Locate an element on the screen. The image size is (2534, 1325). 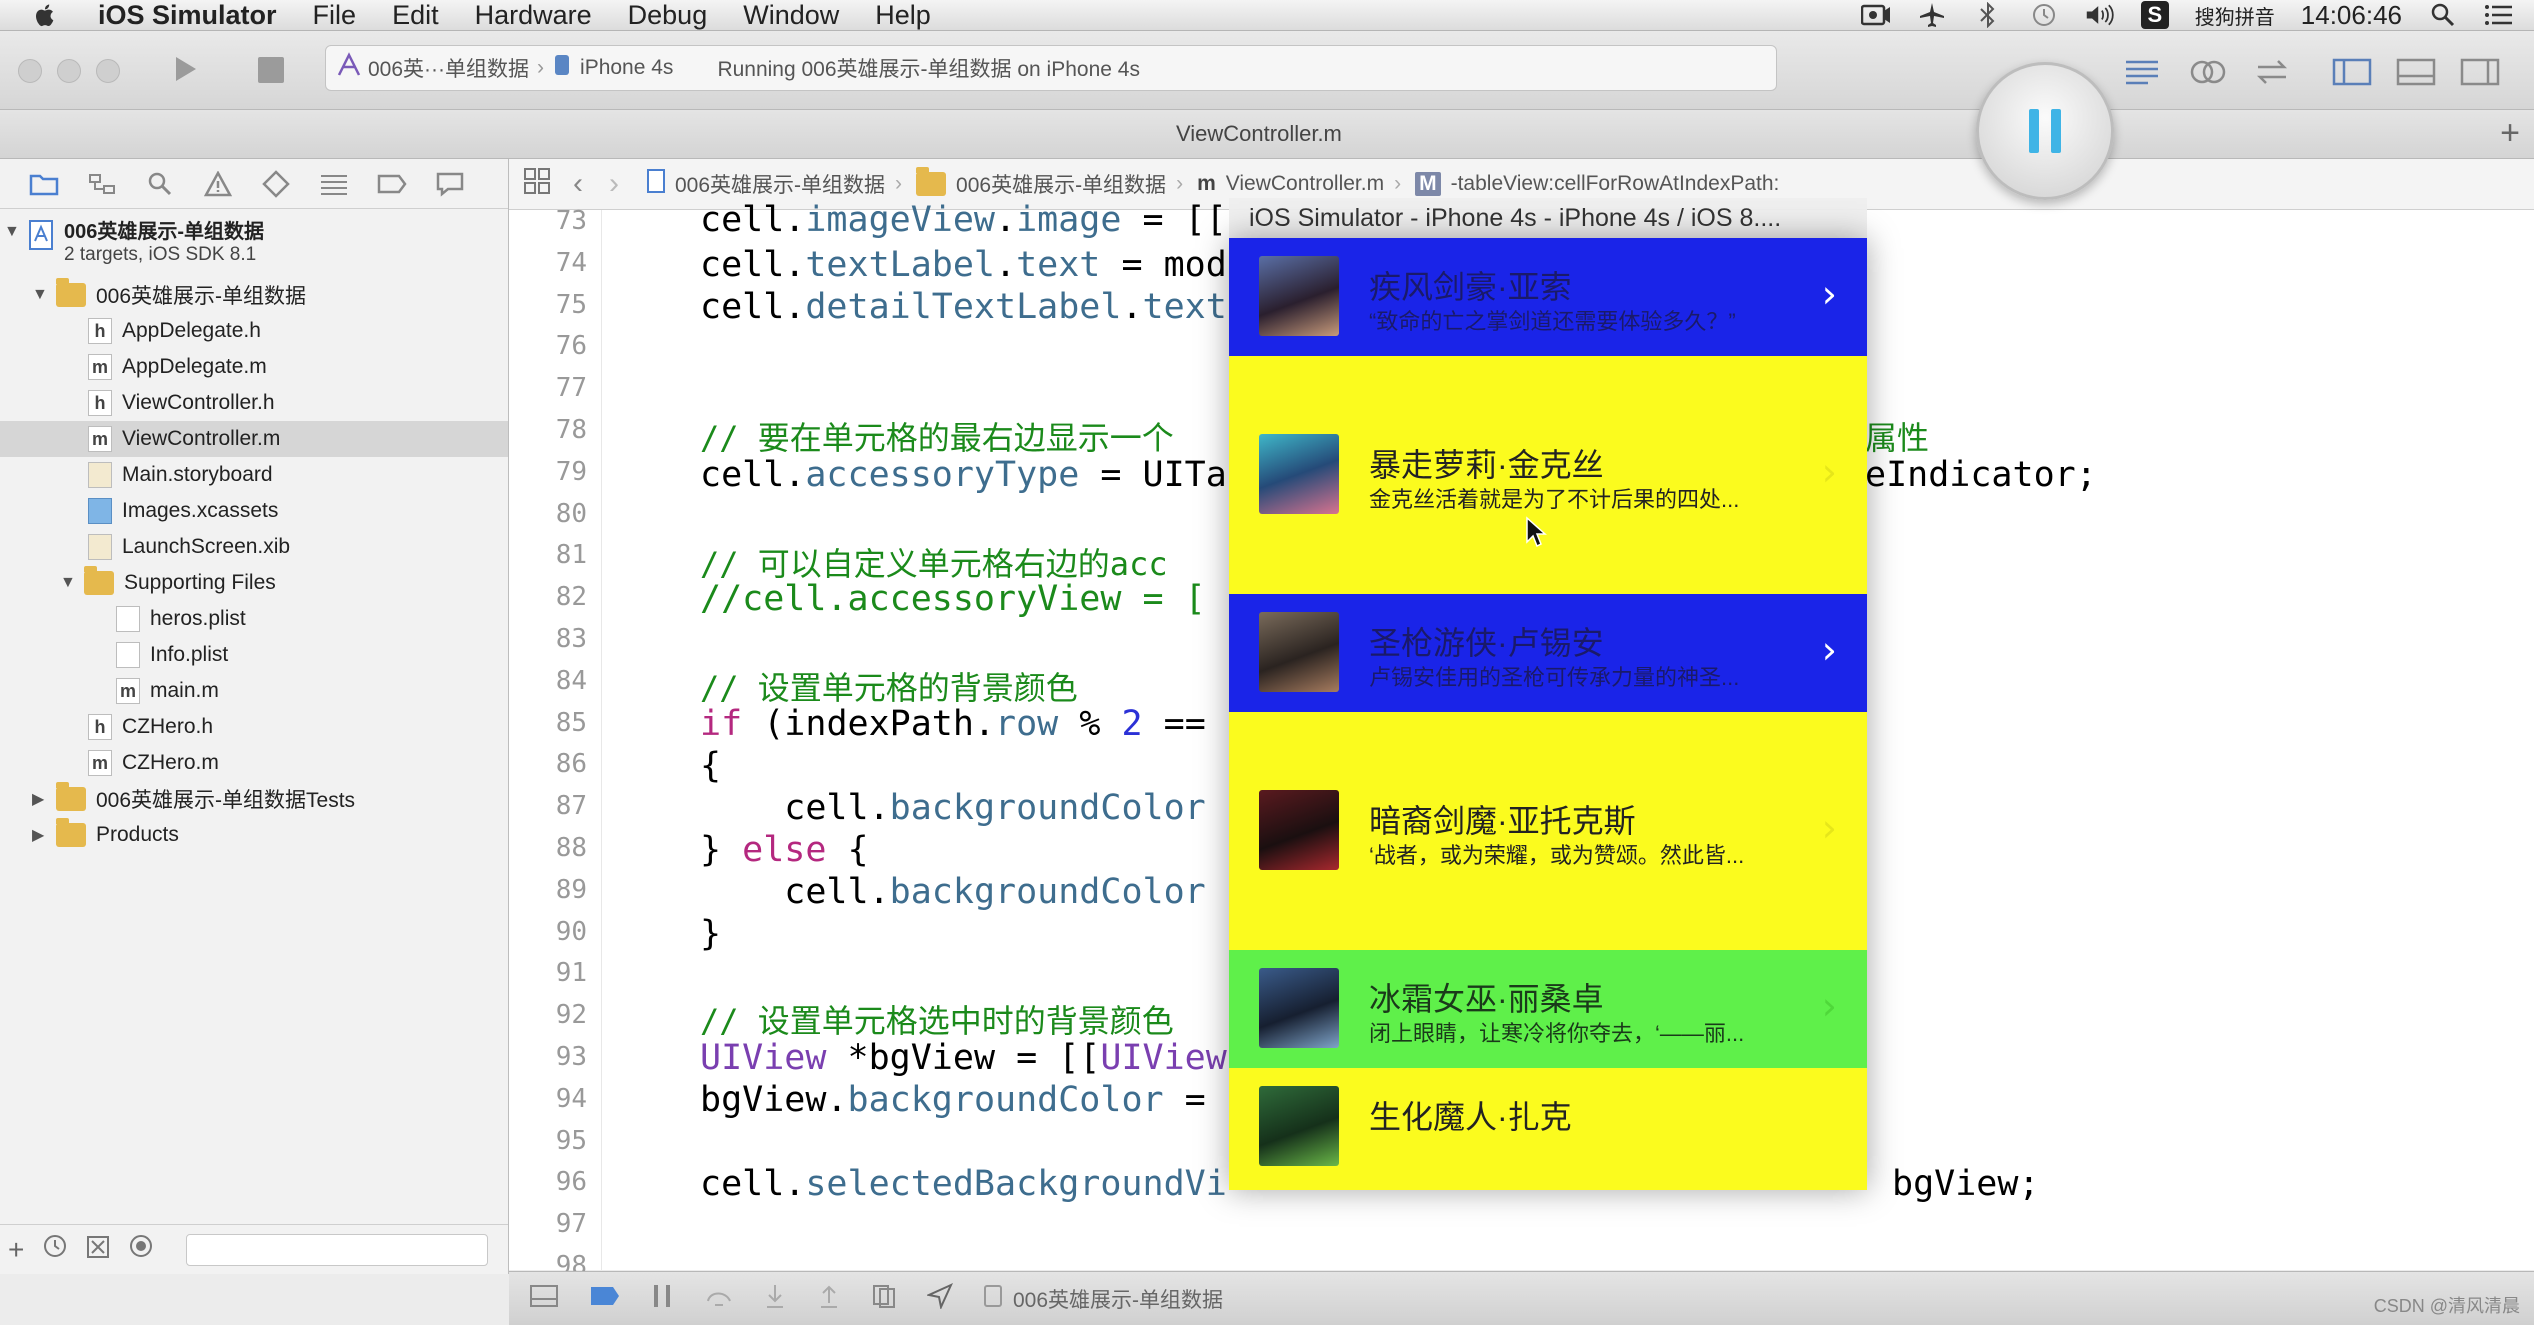
breakpoints-toggle-icon is located at coordinates (605, 1299).